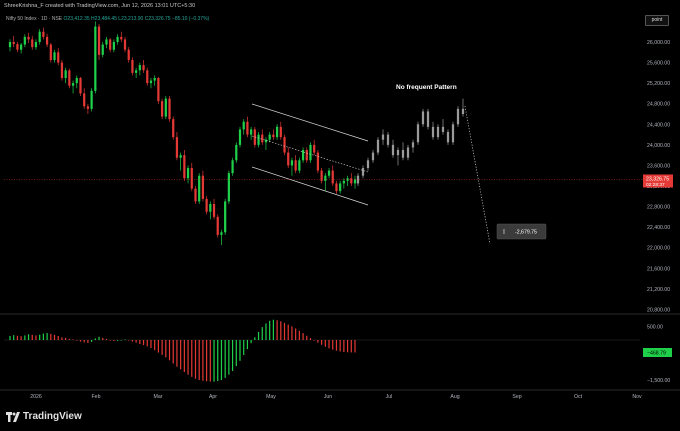 The image size is (680, 431). I want to click on channel-lower-line, so click(310, 186).